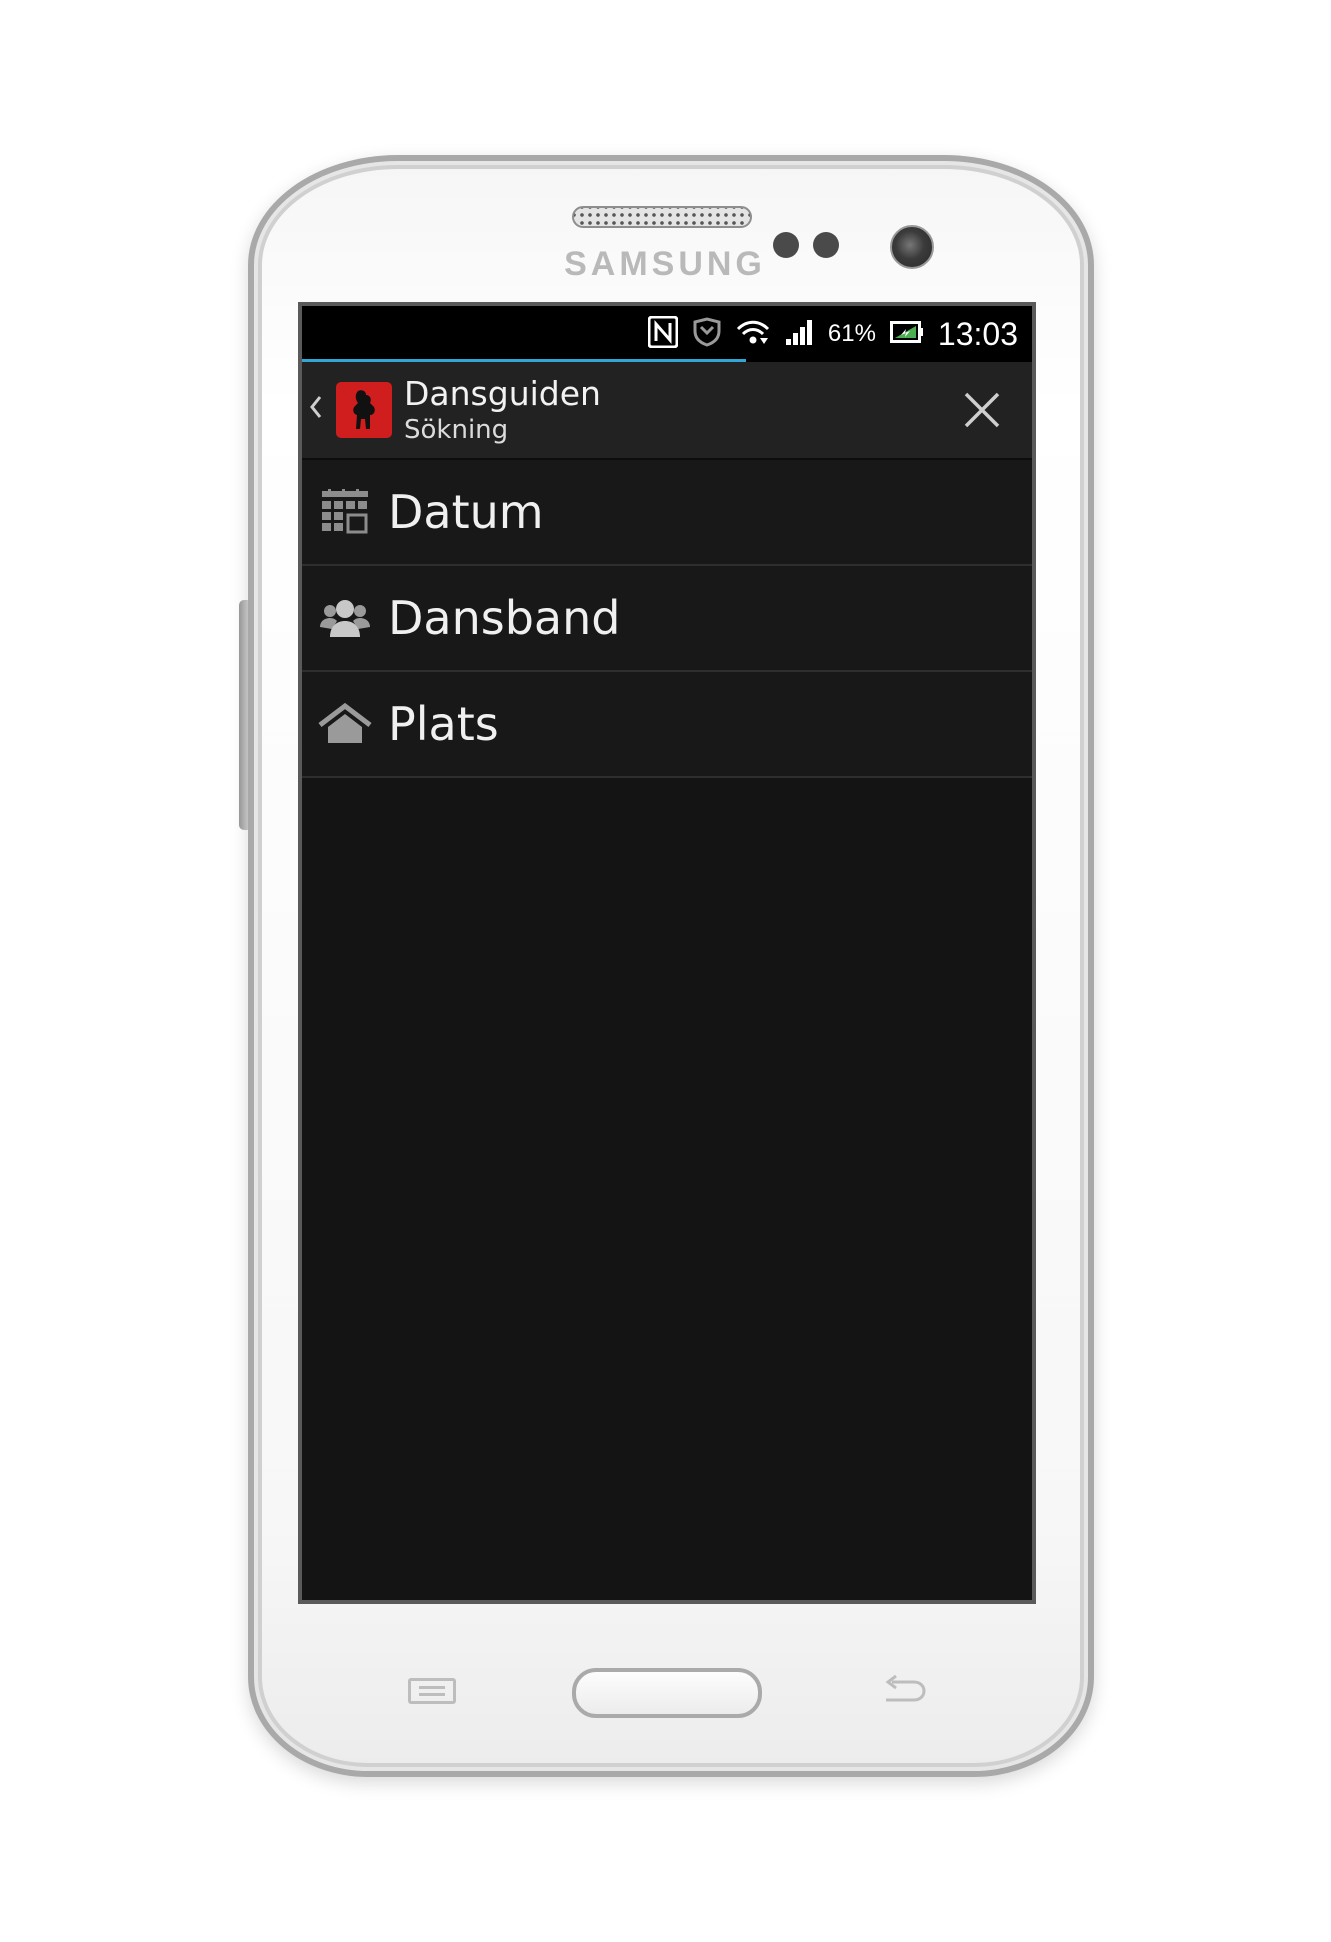 This screenshot has height=1942, width=1331. Describe the element at coordinates (466, 512) in the screenshot. I see `list-item-label: Datum` at that location.